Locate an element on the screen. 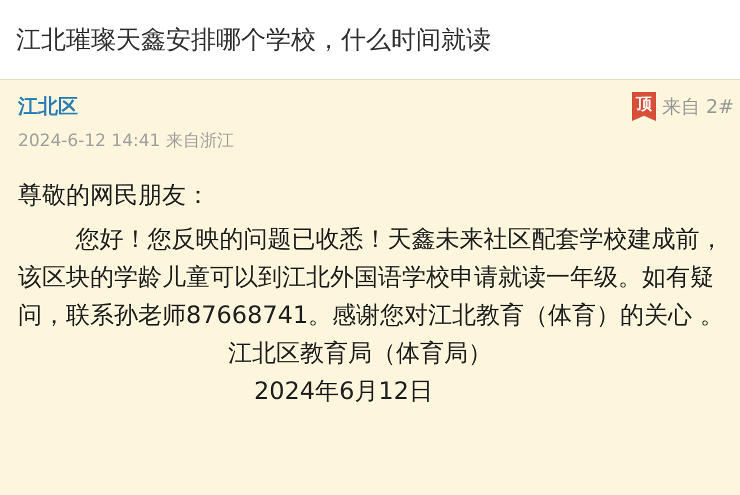 The image size is (740, 495). greeting-text: 尊敬的网民朋友： is located at coordinates (114, 195).